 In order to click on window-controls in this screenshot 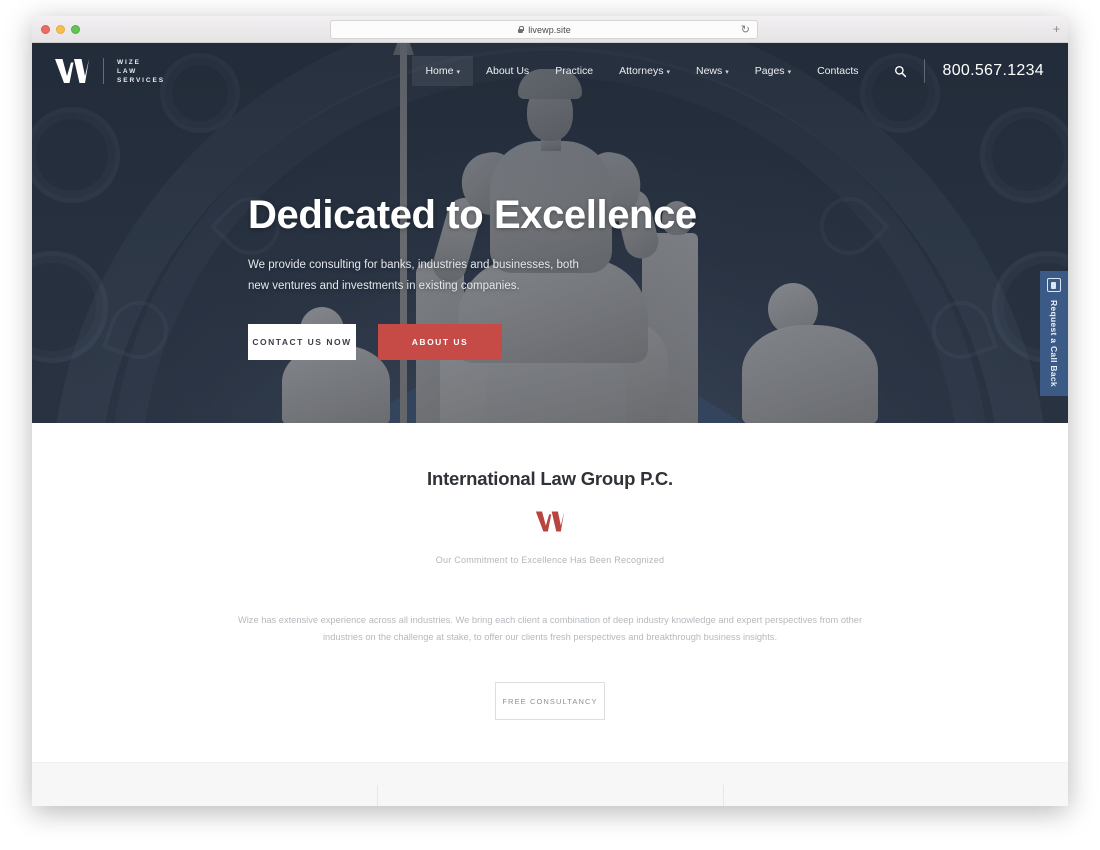, I will do `click(60, 29)`.